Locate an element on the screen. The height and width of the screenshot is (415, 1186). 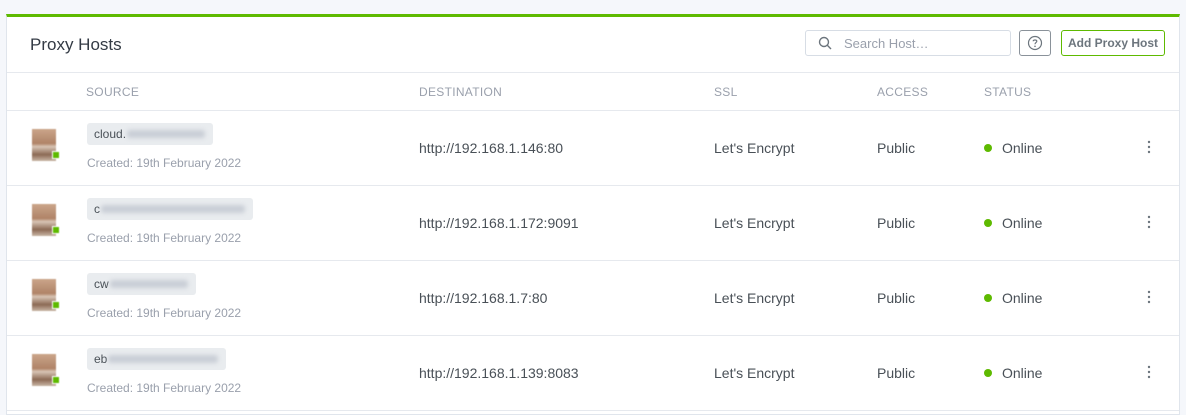
destination: http://192.168.1.146:80 is located at coordinates (491, 148).